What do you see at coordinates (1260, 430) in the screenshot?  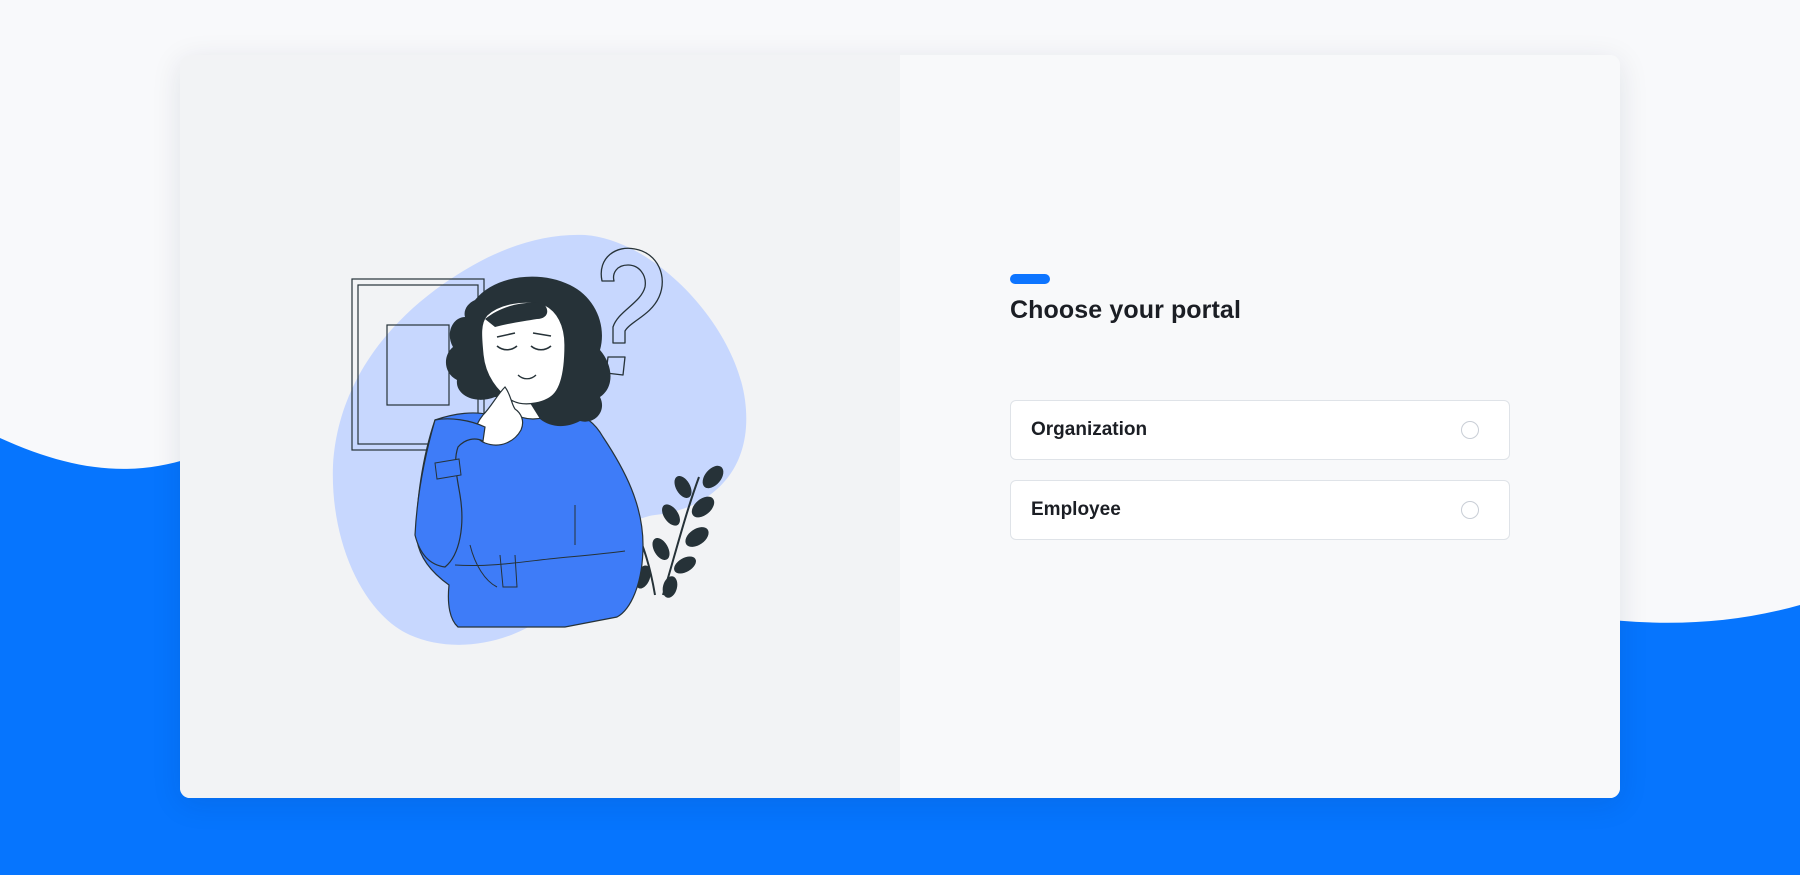 I see `portal-option-organization: Organization` at bounding box center [1260, 430].